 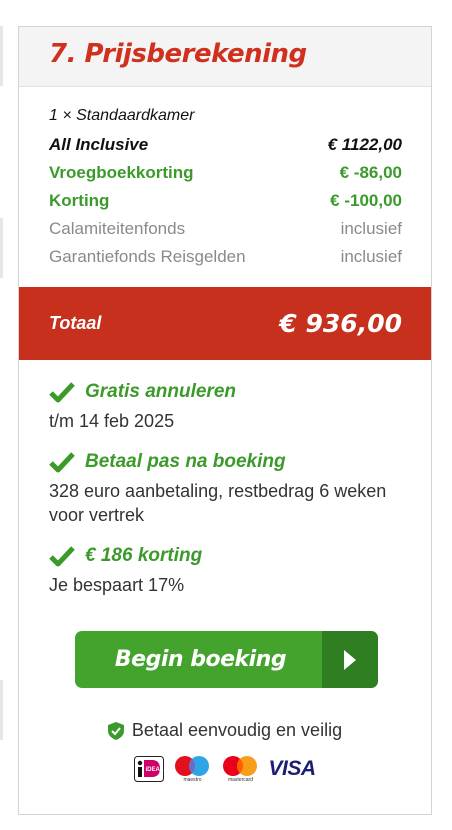 What do you see at coordinates (230, 405) in the screenshot?
I see `benefit-item: Gratis annuleren t/m 14 feb 2025` at bounding box center [230, 405].